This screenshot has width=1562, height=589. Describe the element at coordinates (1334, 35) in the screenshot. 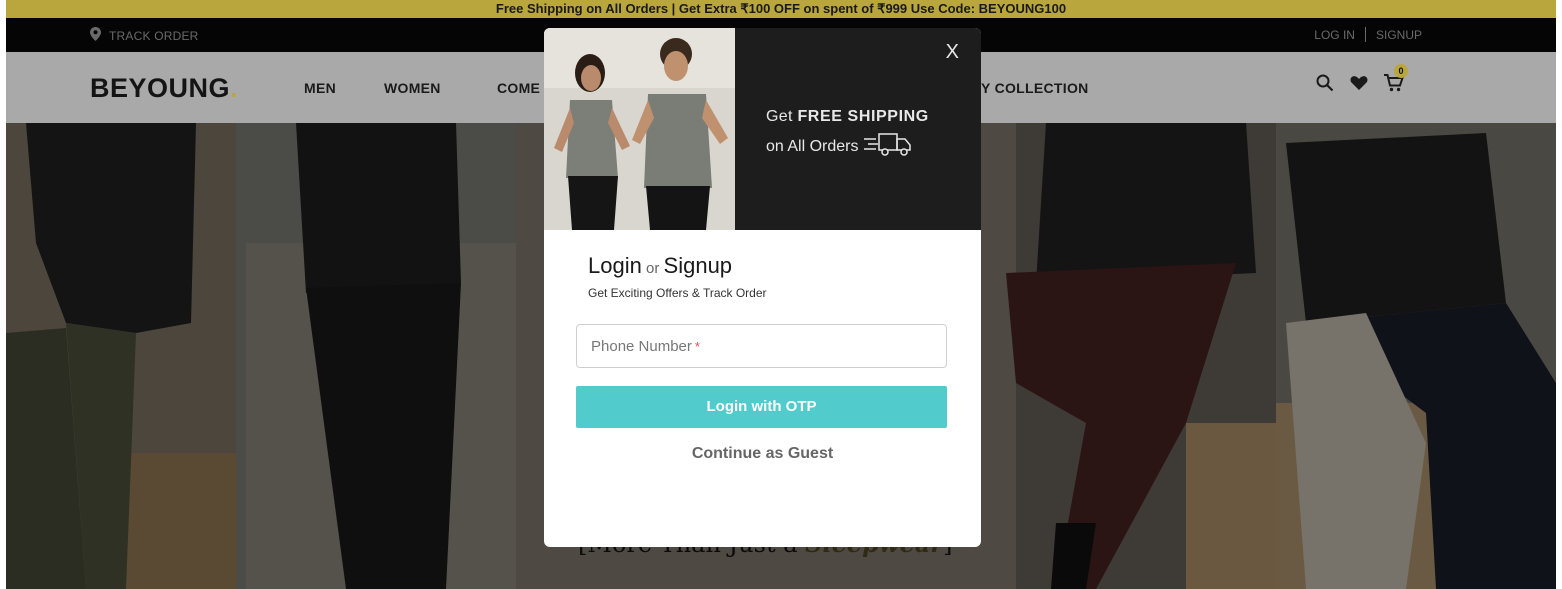

I see `login-link: LOG IN` at that location.